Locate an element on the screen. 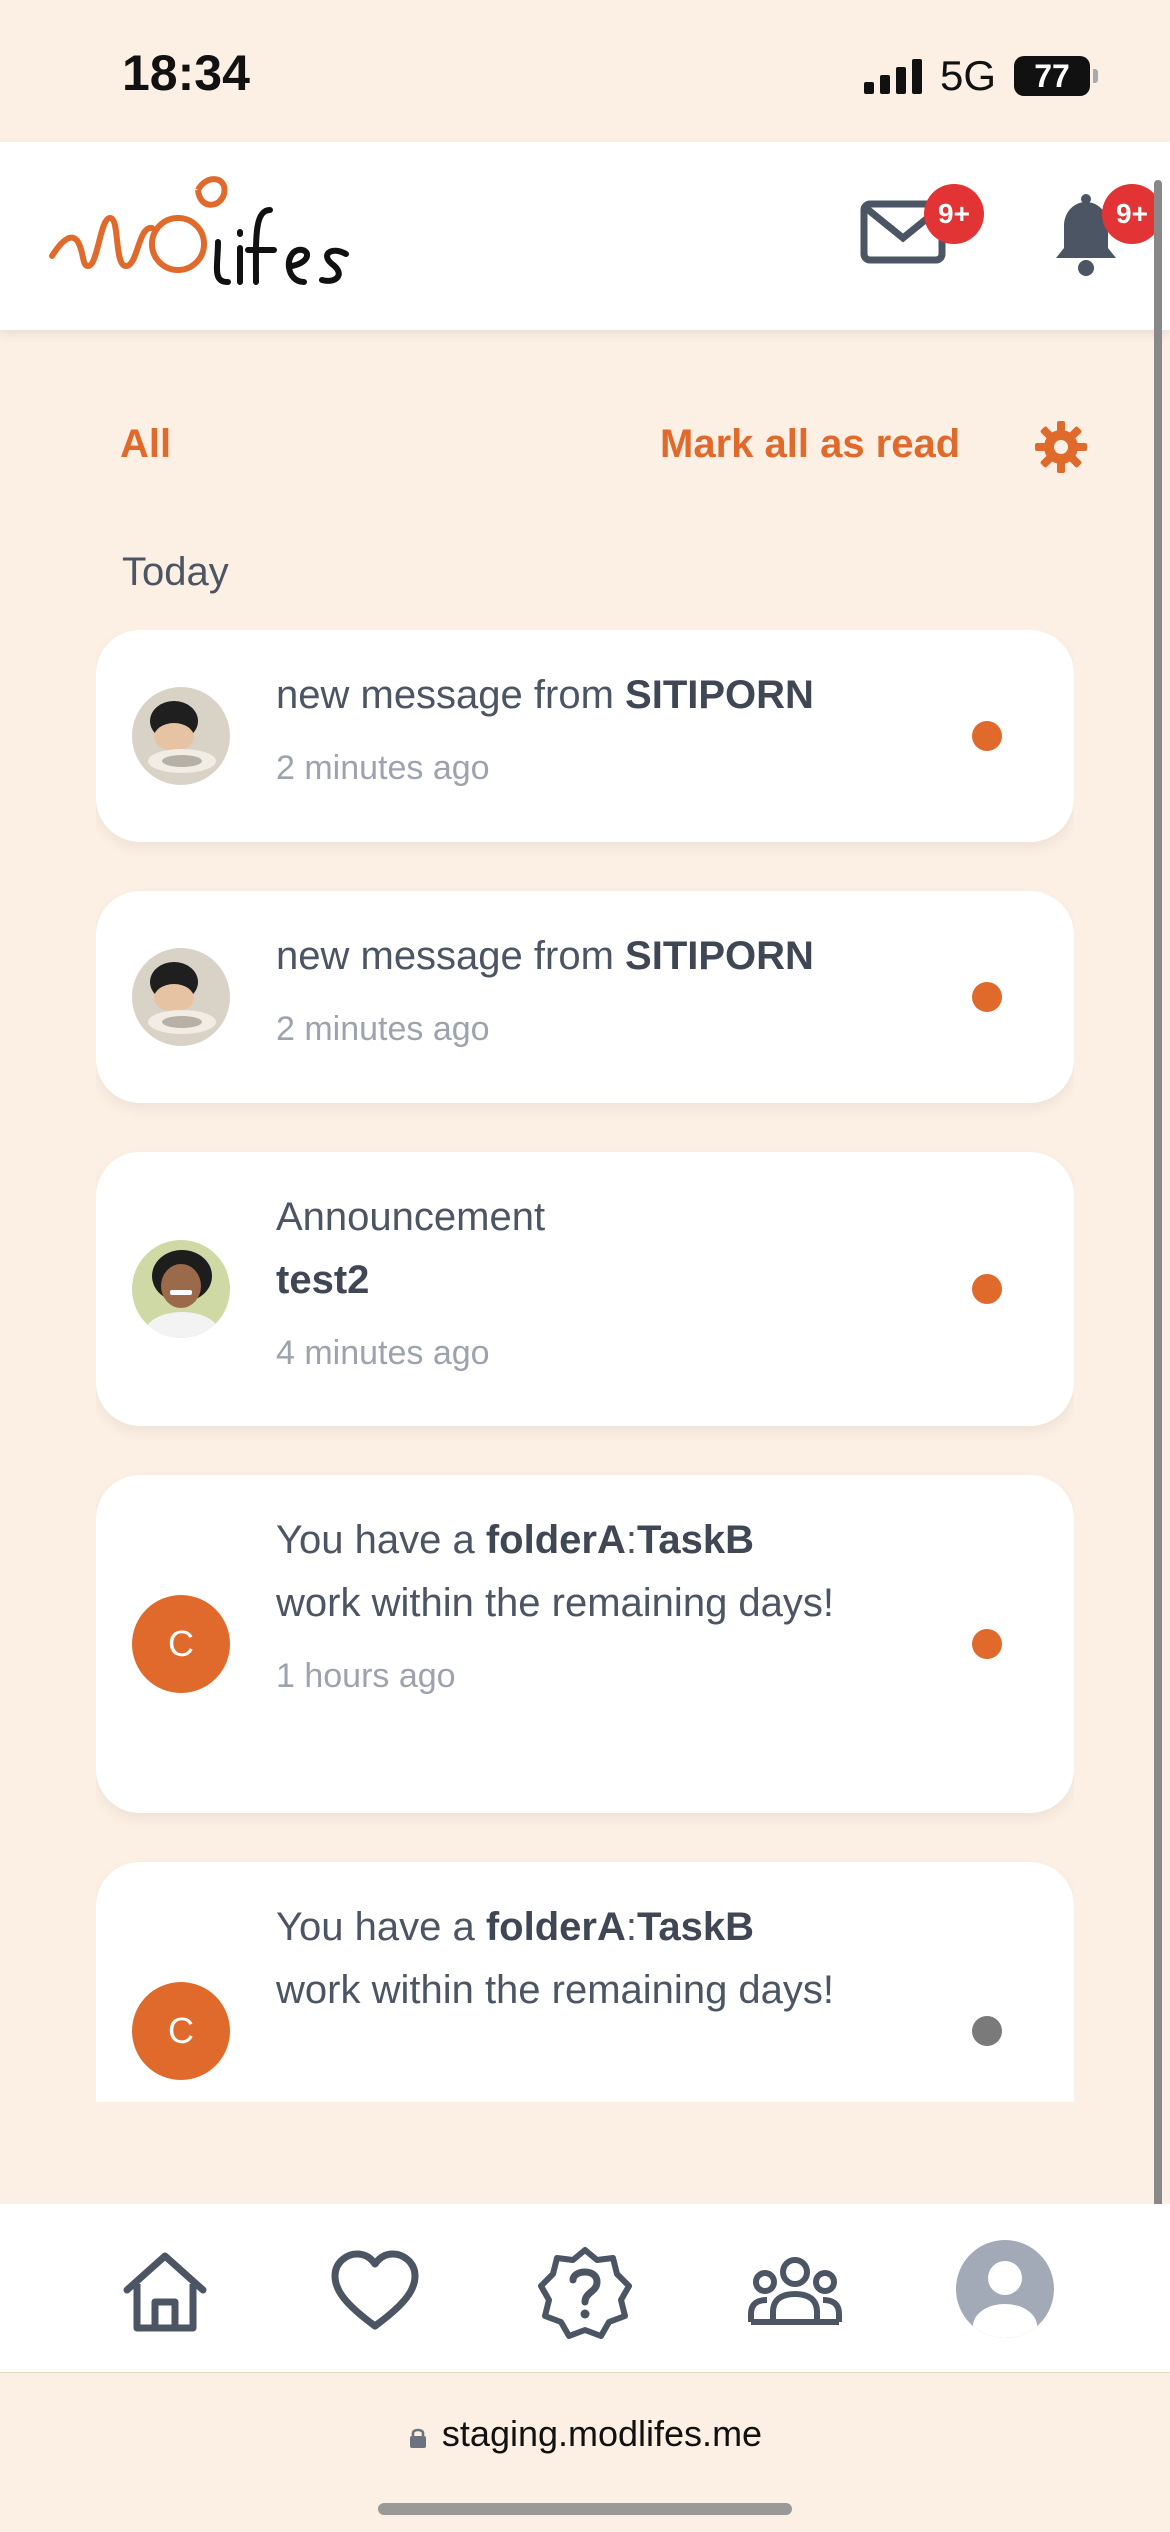  mail-badge: 9+ is located at coordinates (954, 214).